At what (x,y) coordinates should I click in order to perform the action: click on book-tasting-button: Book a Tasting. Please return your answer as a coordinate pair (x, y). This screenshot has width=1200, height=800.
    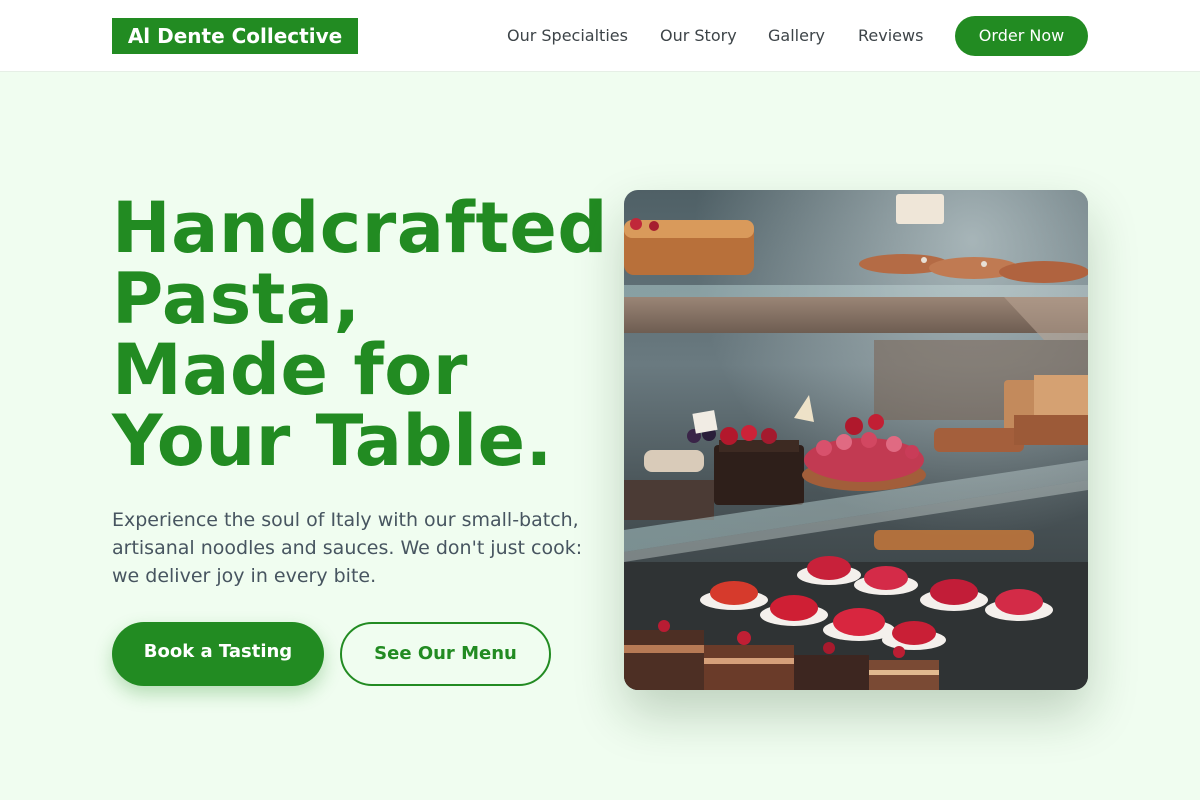
    Looking at the image, I should click on (218, 654).